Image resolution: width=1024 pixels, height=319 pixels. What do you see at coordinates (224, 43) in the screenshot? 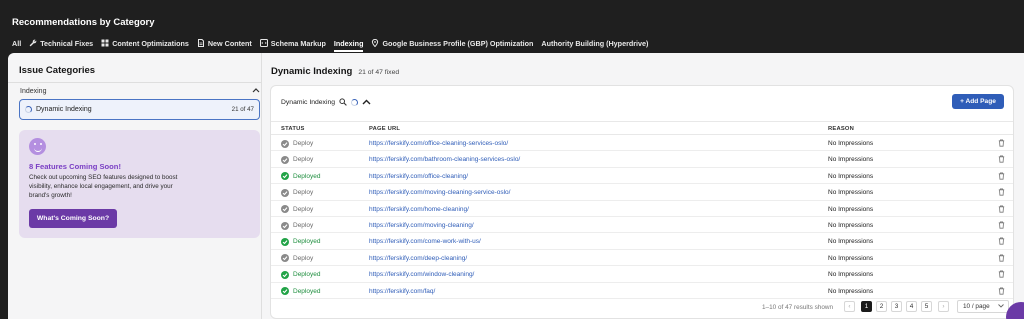
I see `tab-new-content: New Content` at bounding box center [224, 43].